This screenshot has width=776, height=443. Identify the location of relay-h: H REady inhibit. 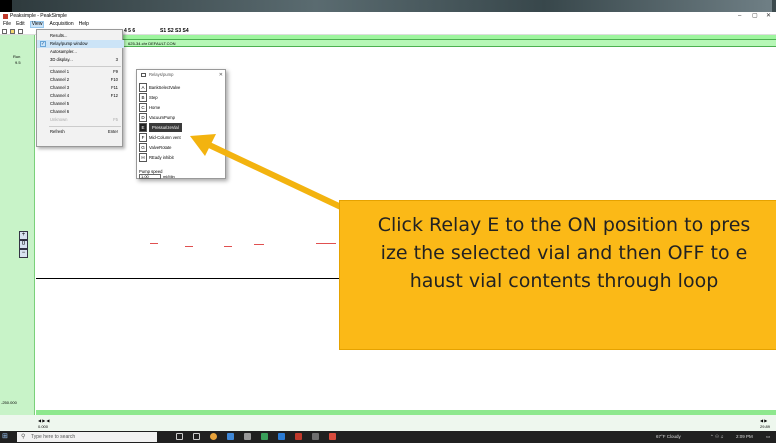
(182, 157).